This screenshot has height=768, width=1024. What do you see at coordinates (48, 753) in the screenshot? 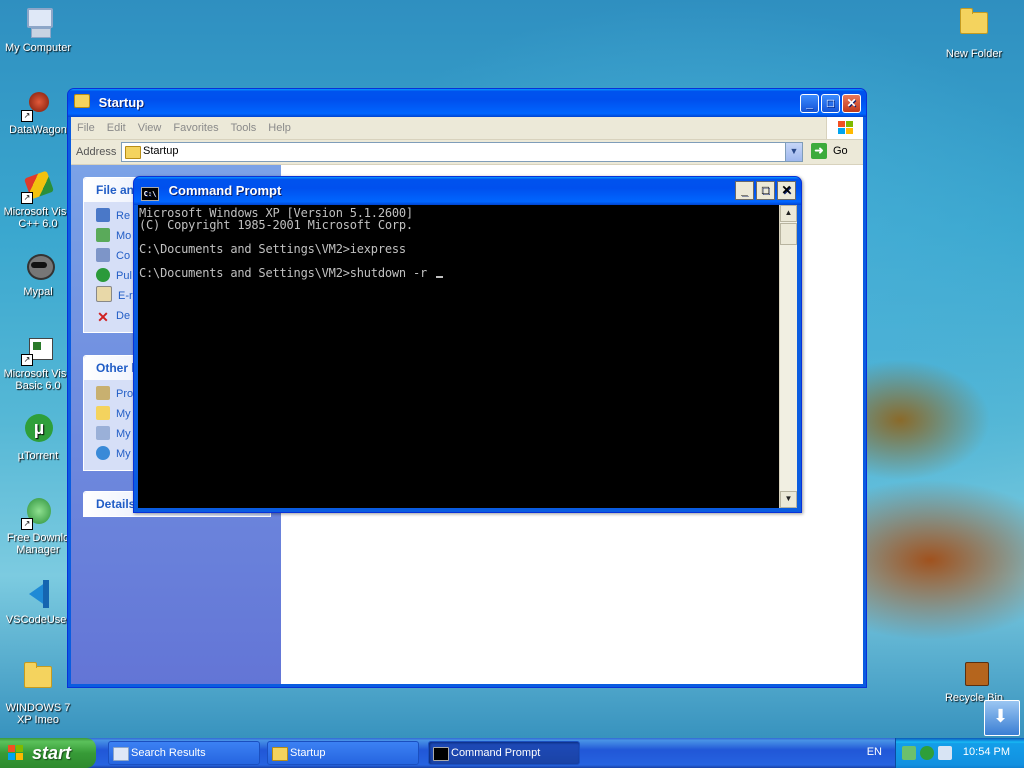
I see `start-button: start` at bounding box center [48, 753].